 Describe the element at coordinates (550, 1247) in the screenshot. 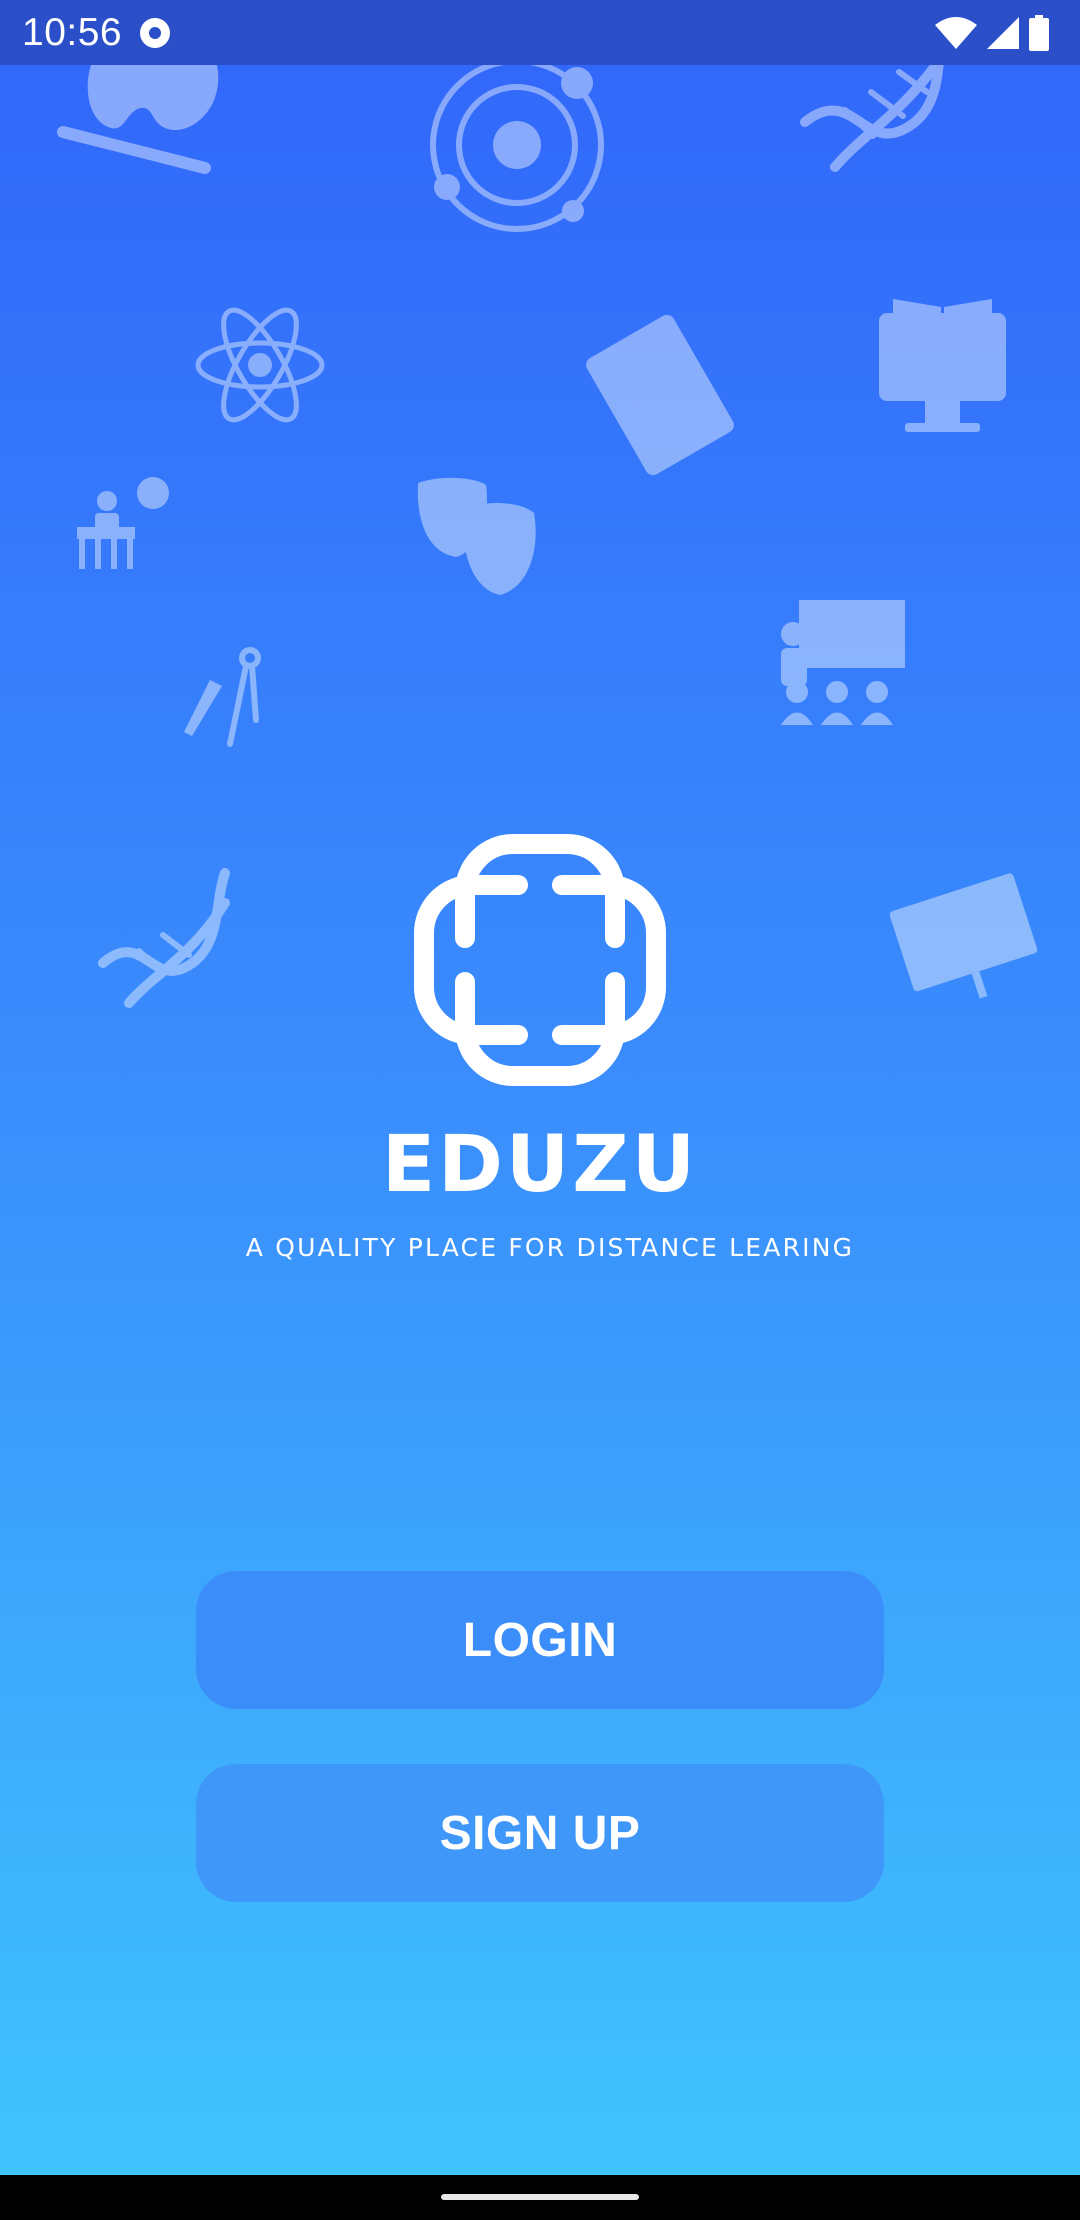

I see `app-tagline: A QUALITY PLACE FOR DISTANCE LEARING` at that location.